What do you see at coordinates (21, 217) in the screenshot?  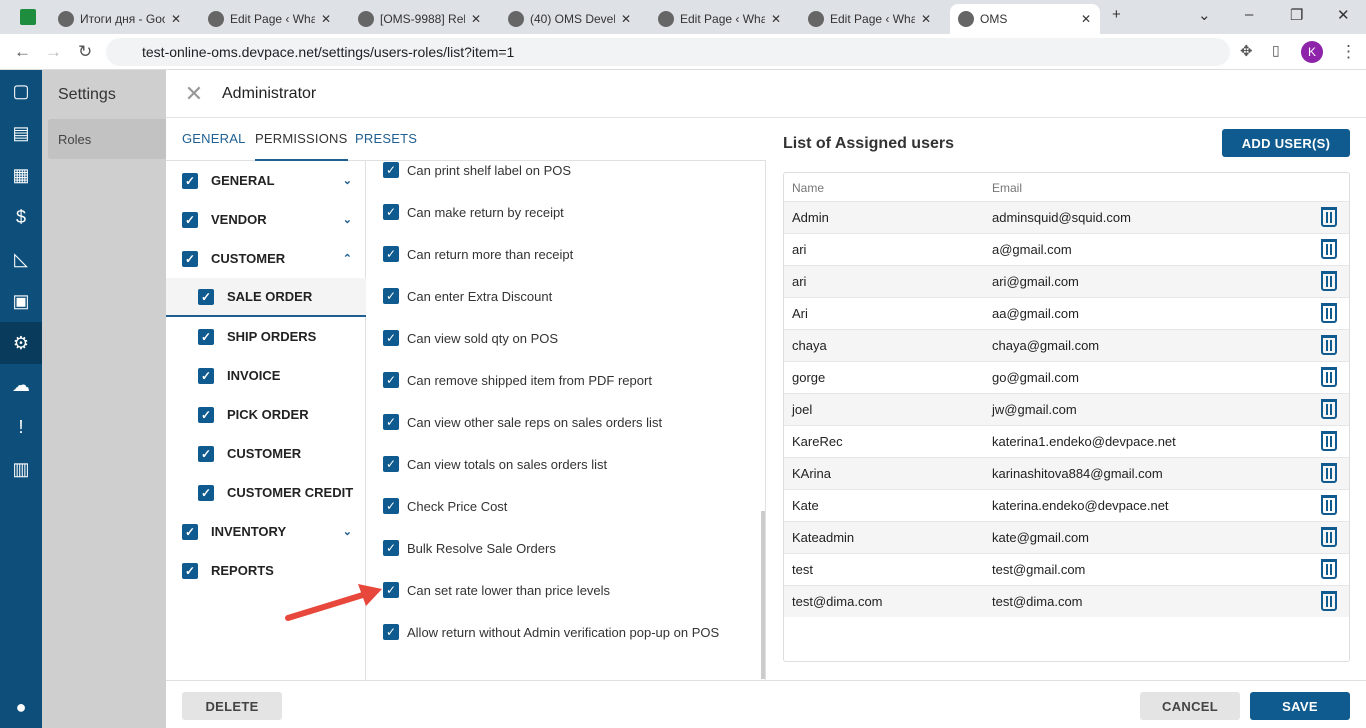 I see `dollar-icon: $` at bounding box center [21, 217].